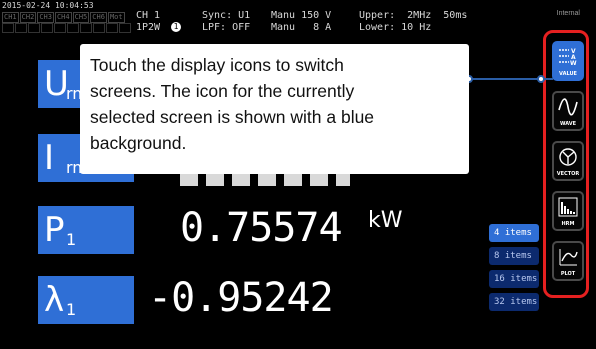 This screenshot has width=596, height=349. I want to click on plot-screen-button: PLOT, so click(568, 261).